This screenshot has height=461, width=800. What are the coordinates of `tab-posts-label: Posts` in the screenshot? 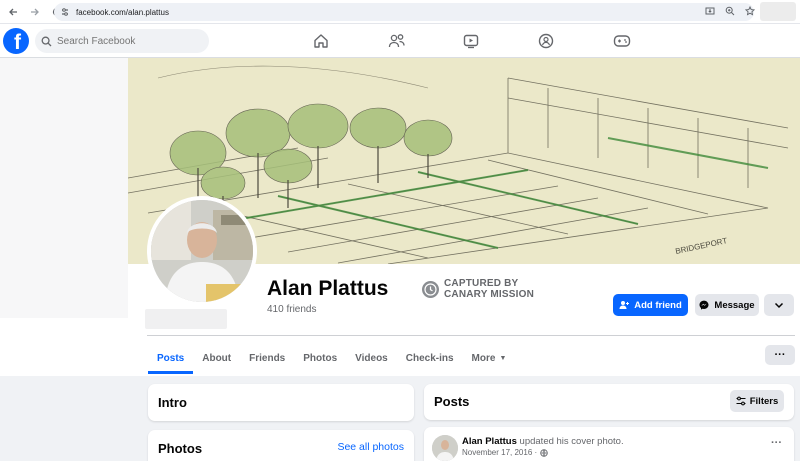 It's located at (171, 358).